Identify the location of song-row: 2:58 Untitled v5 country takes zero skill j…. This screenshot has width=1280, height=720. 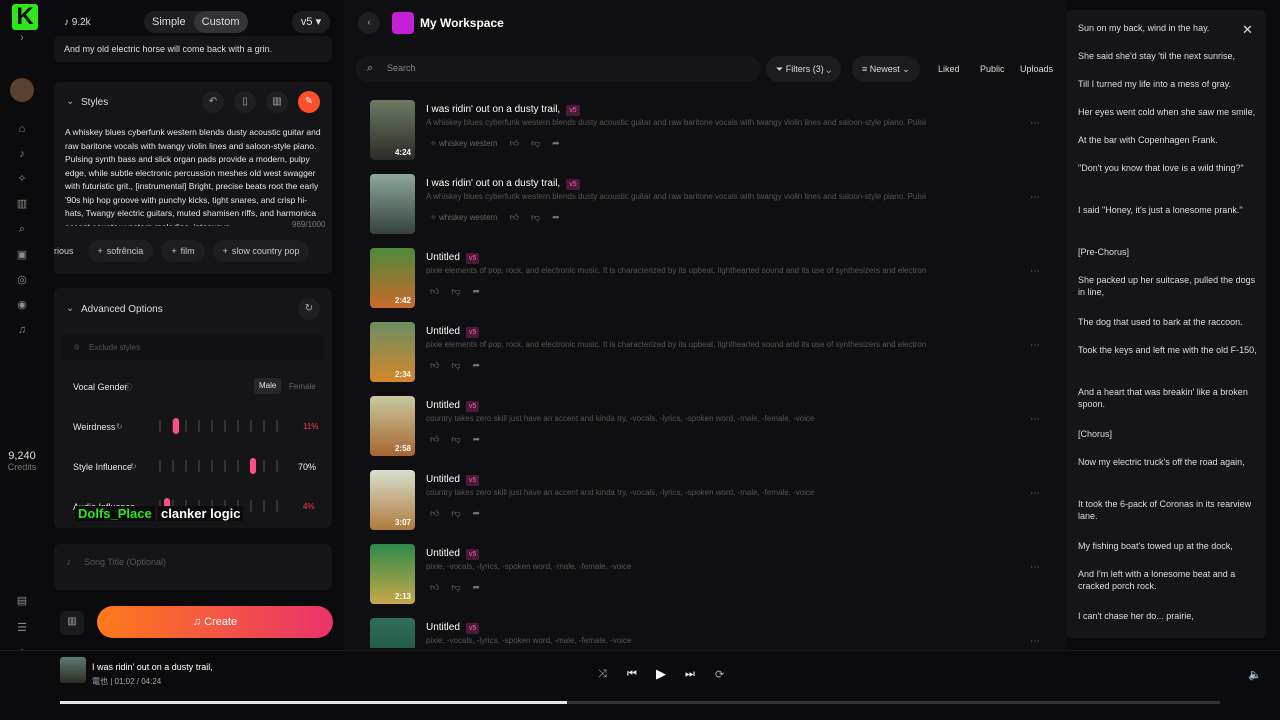
(710, 432).